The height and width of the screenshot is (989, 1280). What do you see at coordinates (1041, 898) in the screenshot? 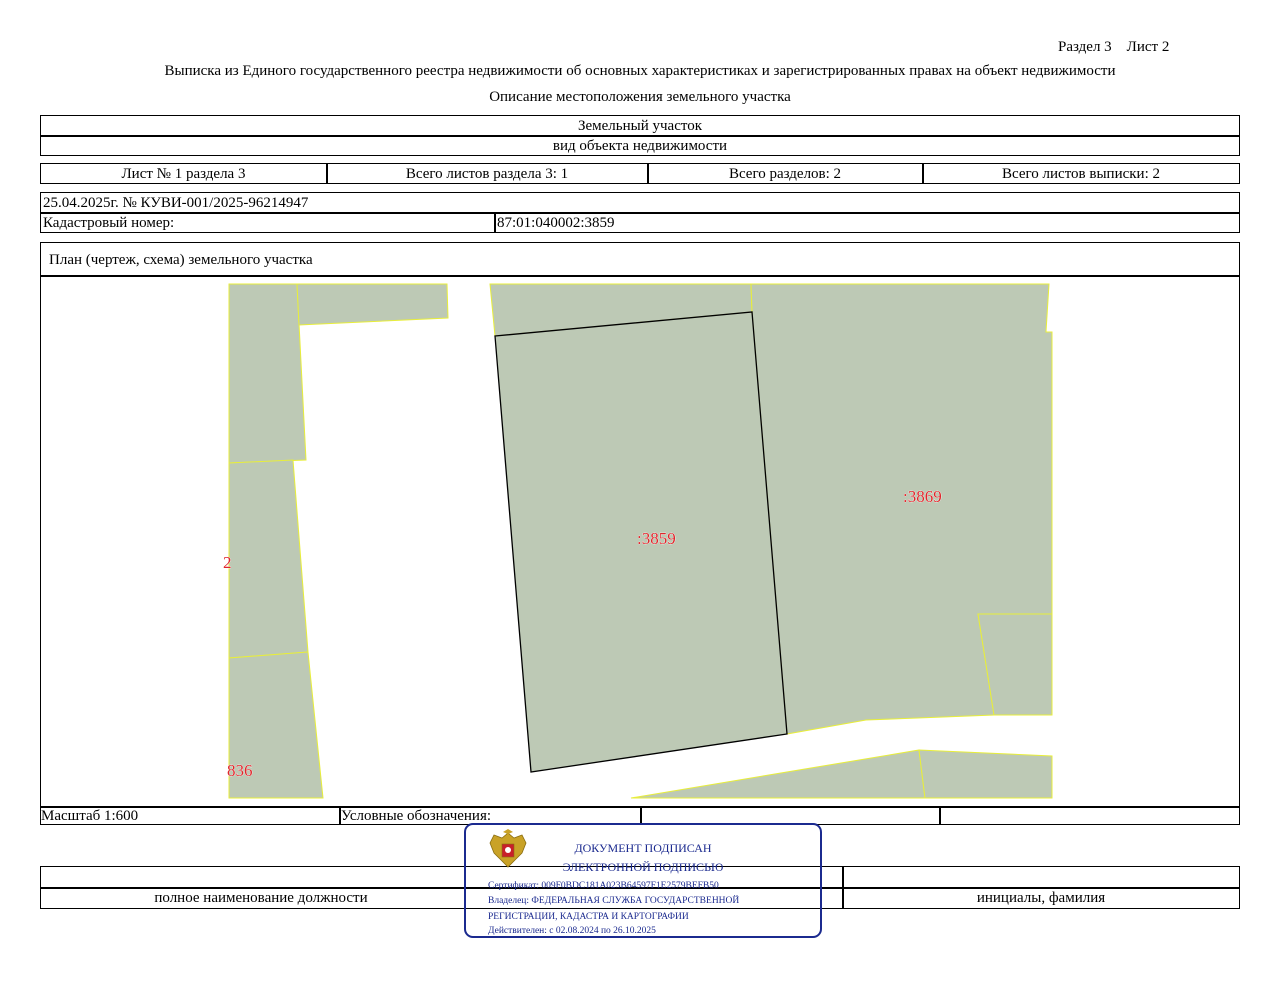
I see `name-caption: инициалы, фамилия` at bounding box center [1041, 898].